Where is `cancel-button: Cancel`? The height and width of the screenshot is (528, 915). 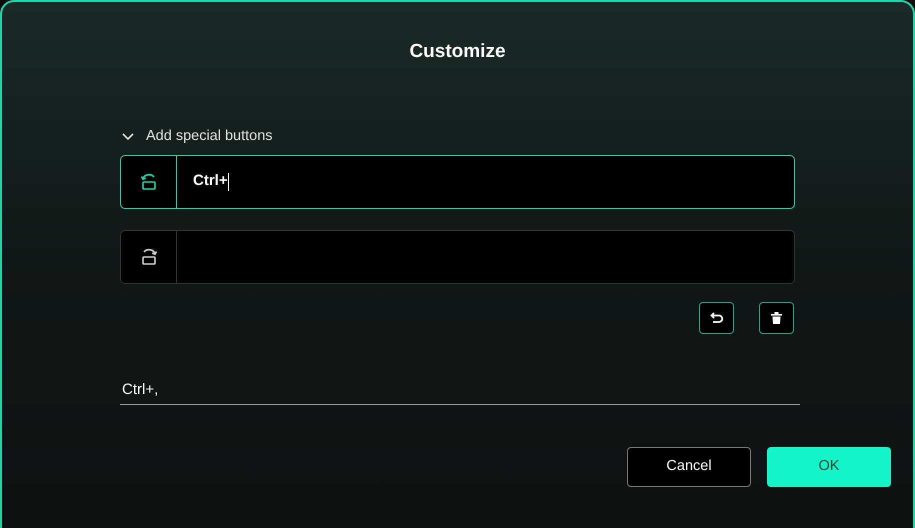
cancel-button: Cancel is located at coordinates (689, 466).